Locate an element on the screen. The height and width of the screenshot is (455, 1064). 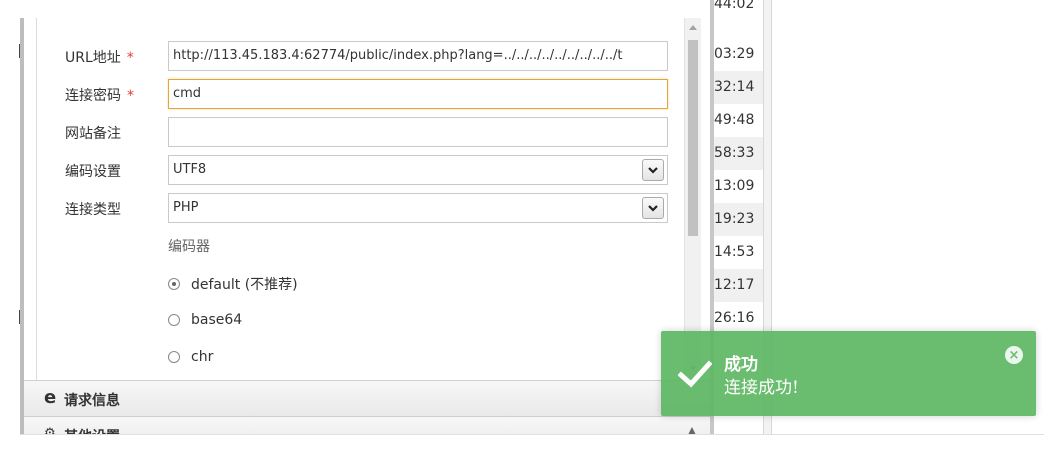
ie-e-icon: e is located at coordinates (50, 397).